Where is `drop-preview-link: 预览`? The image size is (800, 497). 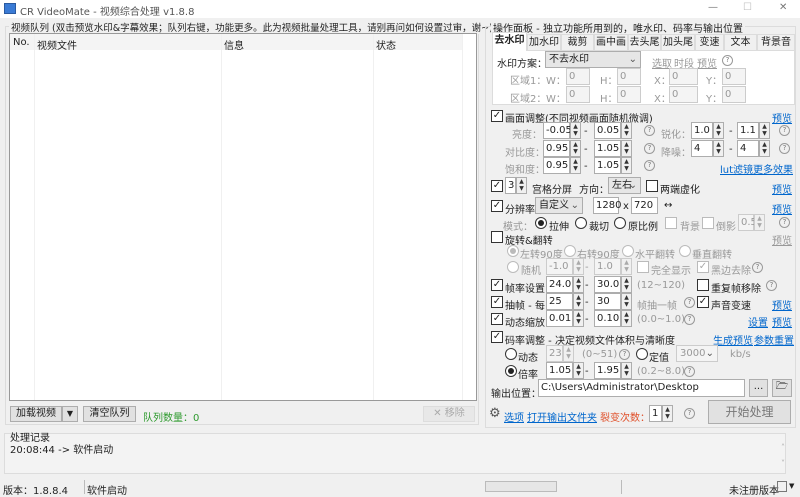 drop-preview-link: 预览 is located at coordinates (782, 304).